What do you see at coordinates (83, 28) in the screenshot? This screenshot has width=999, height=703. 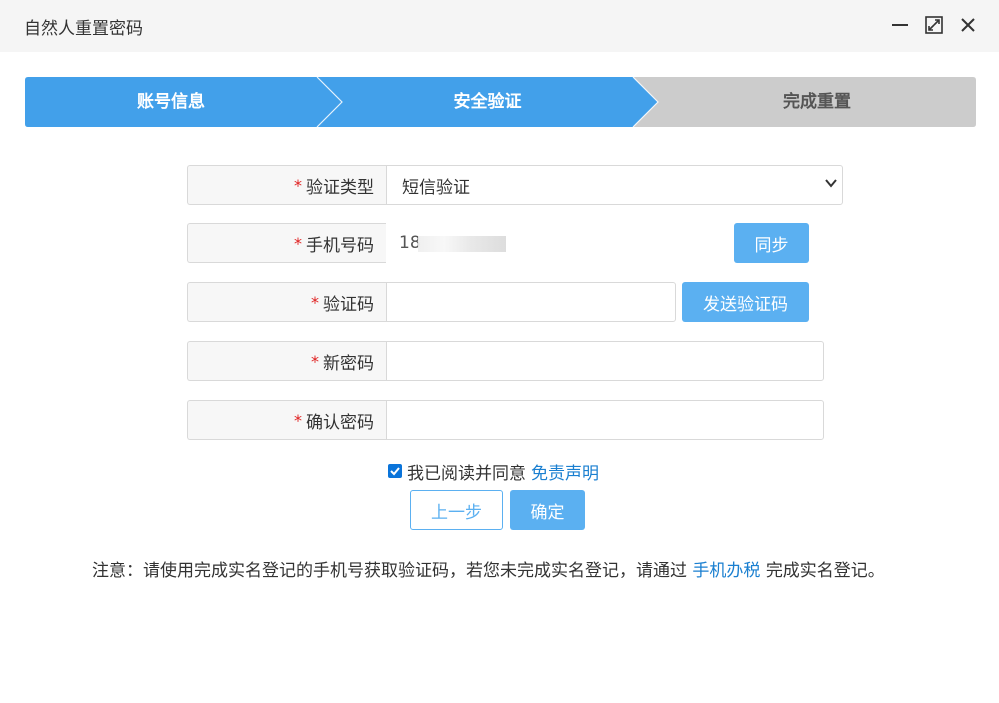 I see `window-title: 自然人重置密码` at bounding box center [83, 28].